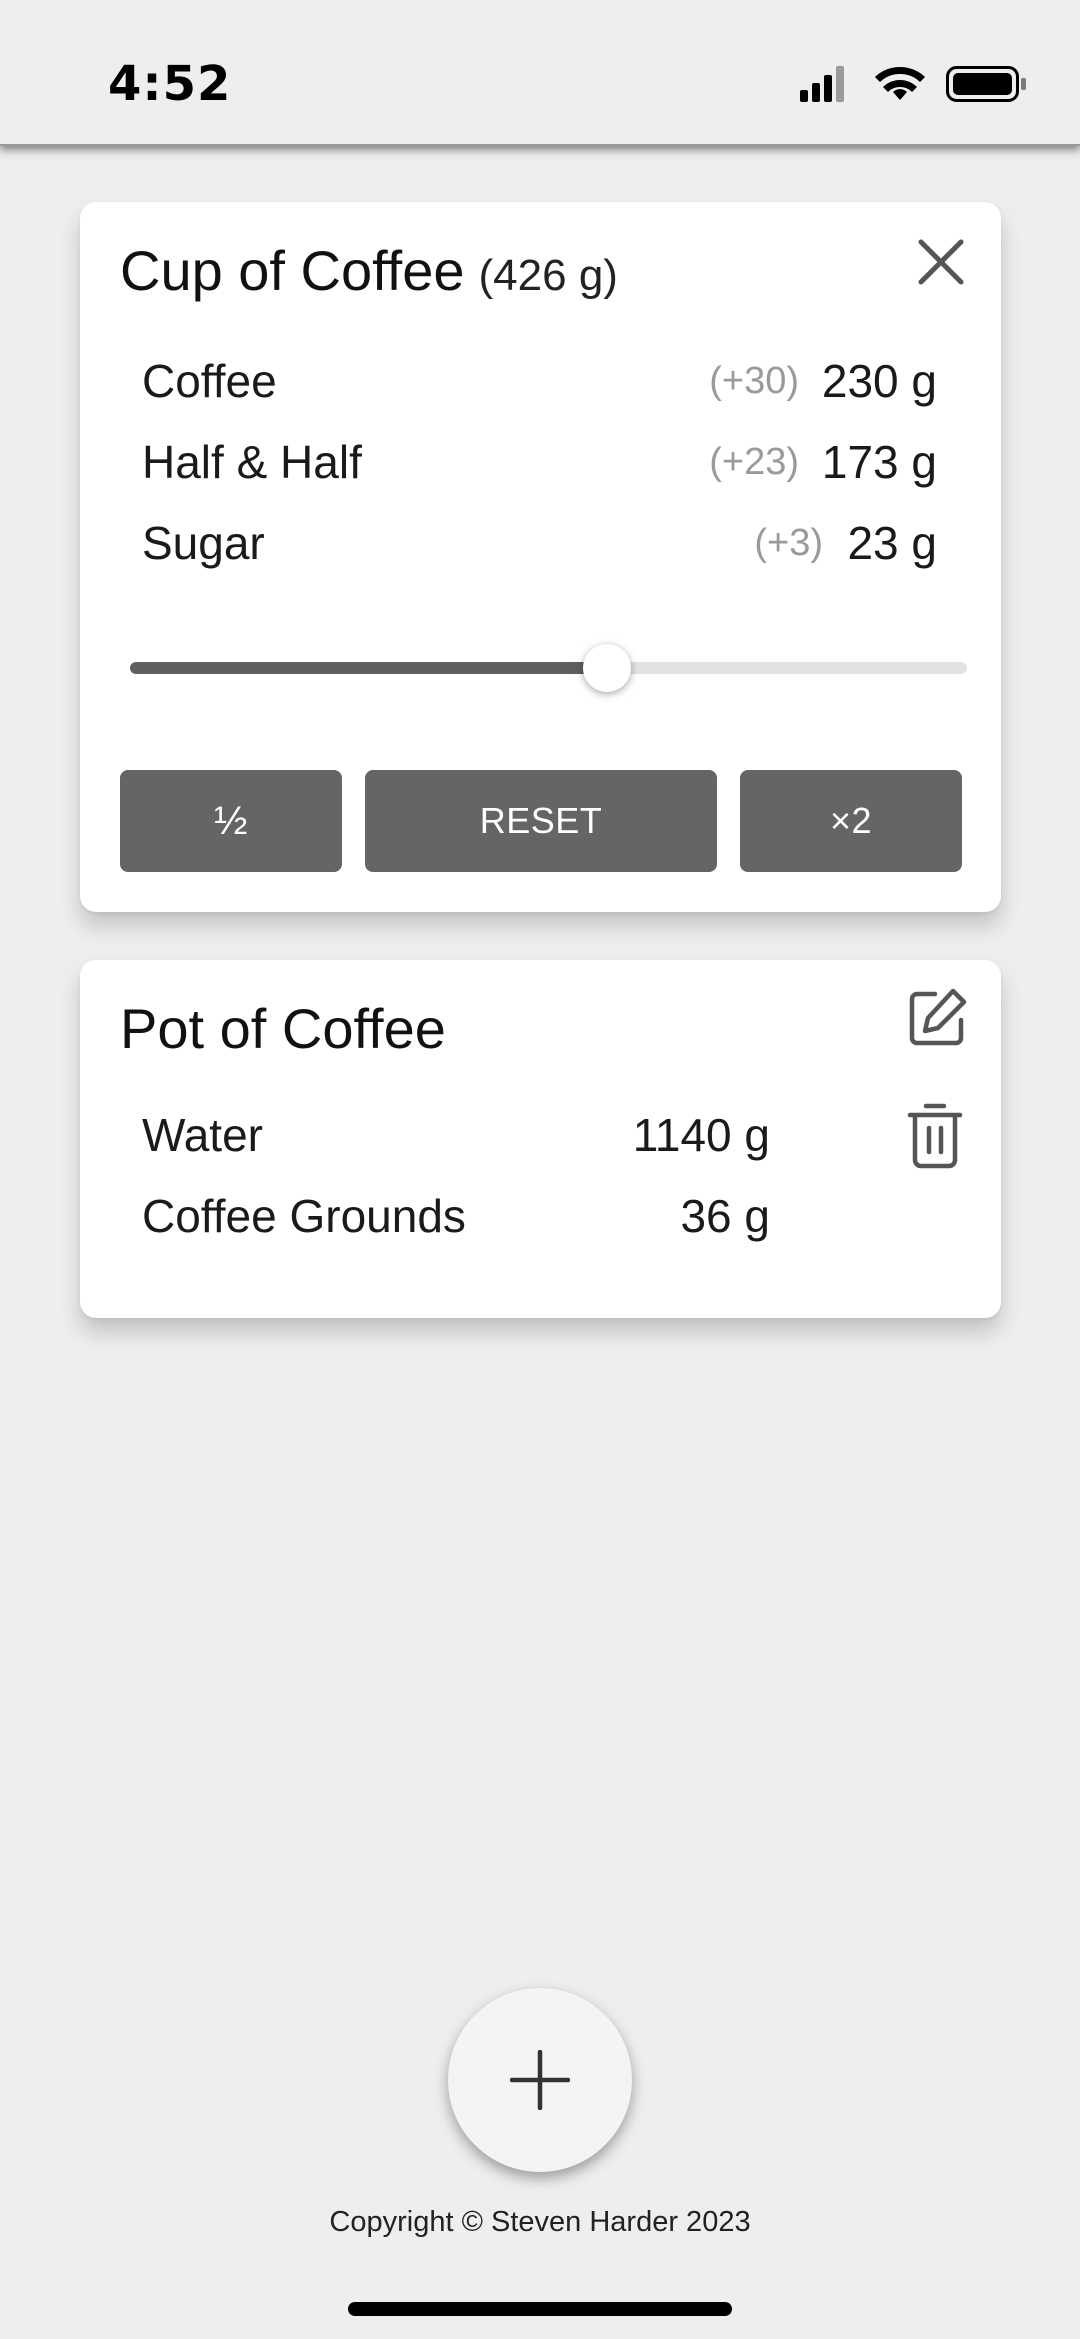 The image size is (1080, 2339). I want to click on ingredient-name: Sugar, so click(203, 543).